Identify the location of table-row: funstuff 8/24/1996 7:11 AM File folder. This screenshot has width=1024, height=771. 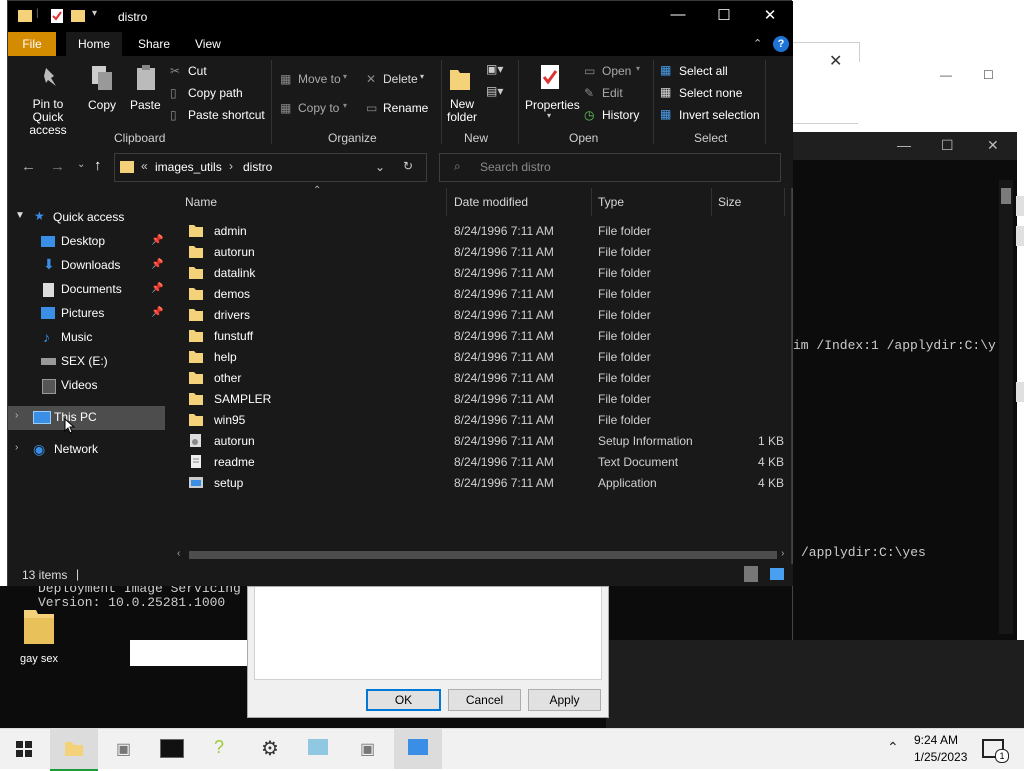
(481, 336).